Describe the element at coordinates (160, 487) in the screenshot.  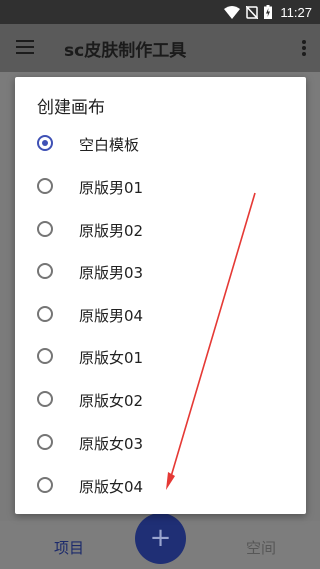
I see `option-female-04: 原版女04` at that location.